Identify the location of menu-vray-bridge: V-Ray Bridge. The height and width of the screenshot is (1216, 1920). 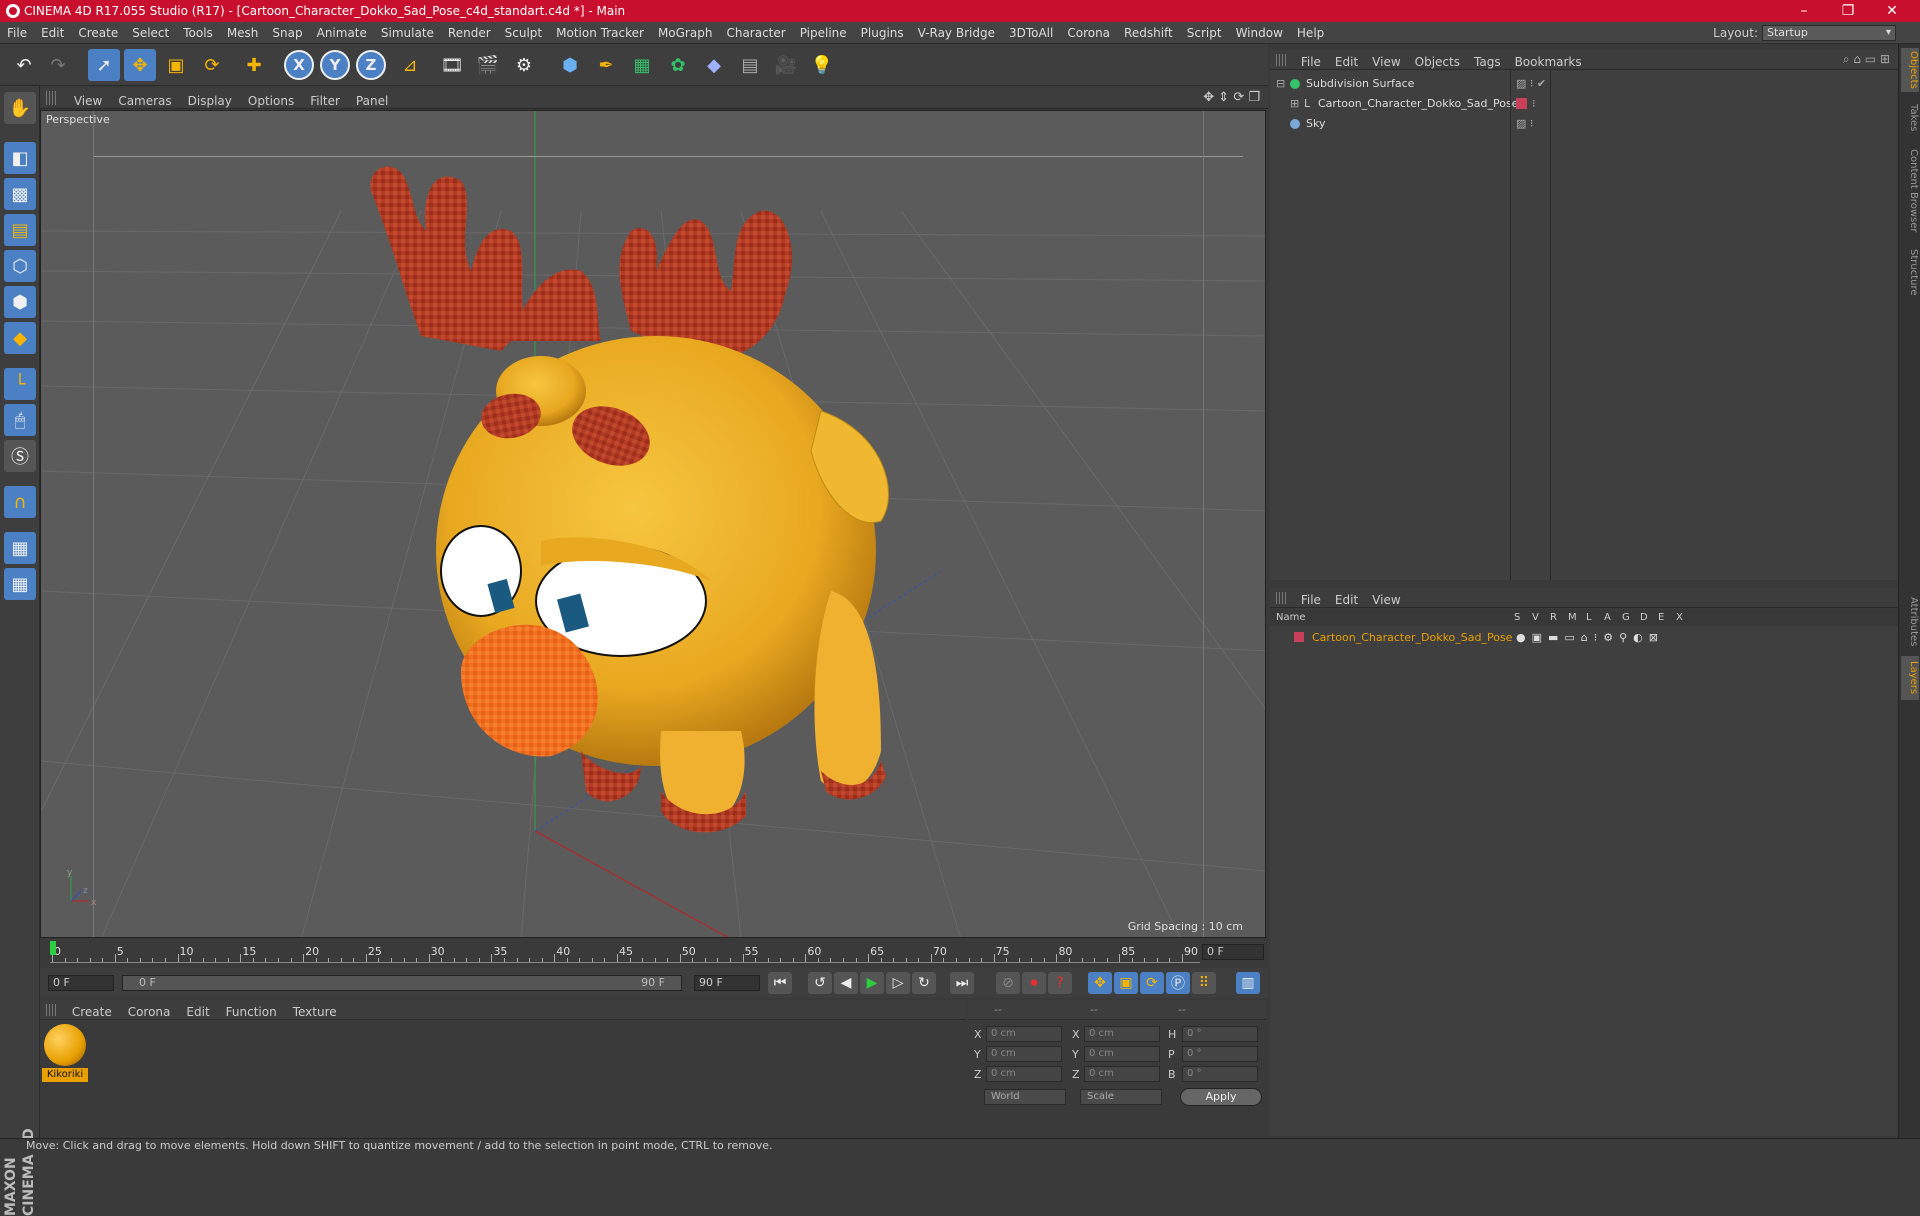
(956, 33).